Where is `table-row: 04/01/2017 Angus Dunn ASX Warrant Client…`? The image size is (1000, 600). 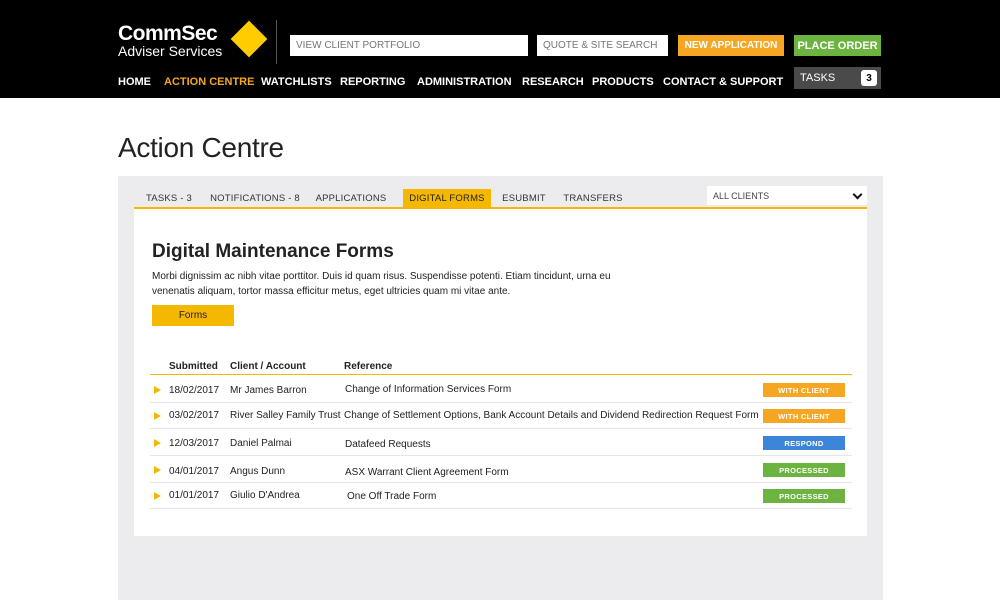 table-row: 04/01/2017 Angus Dunn ASX Warrant Client… is located at coordinates (501, 470).